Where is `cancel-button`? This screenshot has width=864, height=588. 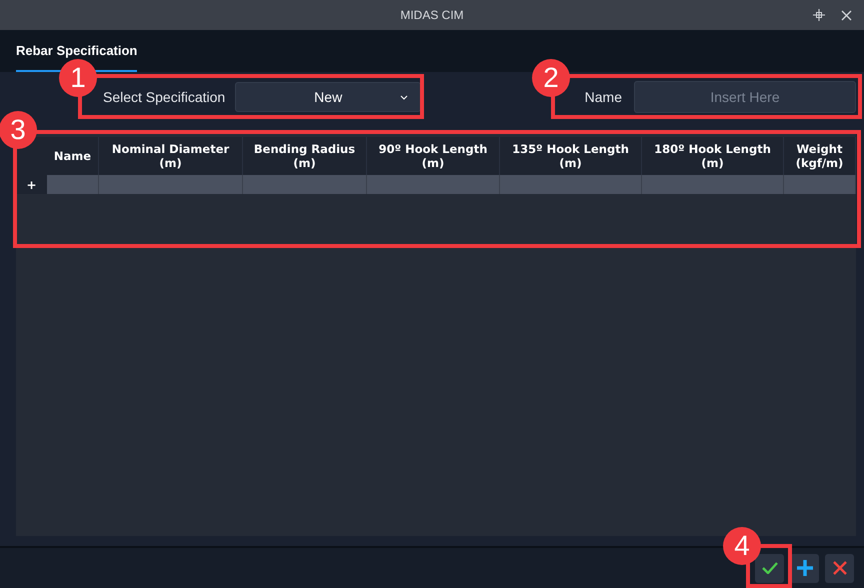
cancel-button is located at coordinates (839, 568).